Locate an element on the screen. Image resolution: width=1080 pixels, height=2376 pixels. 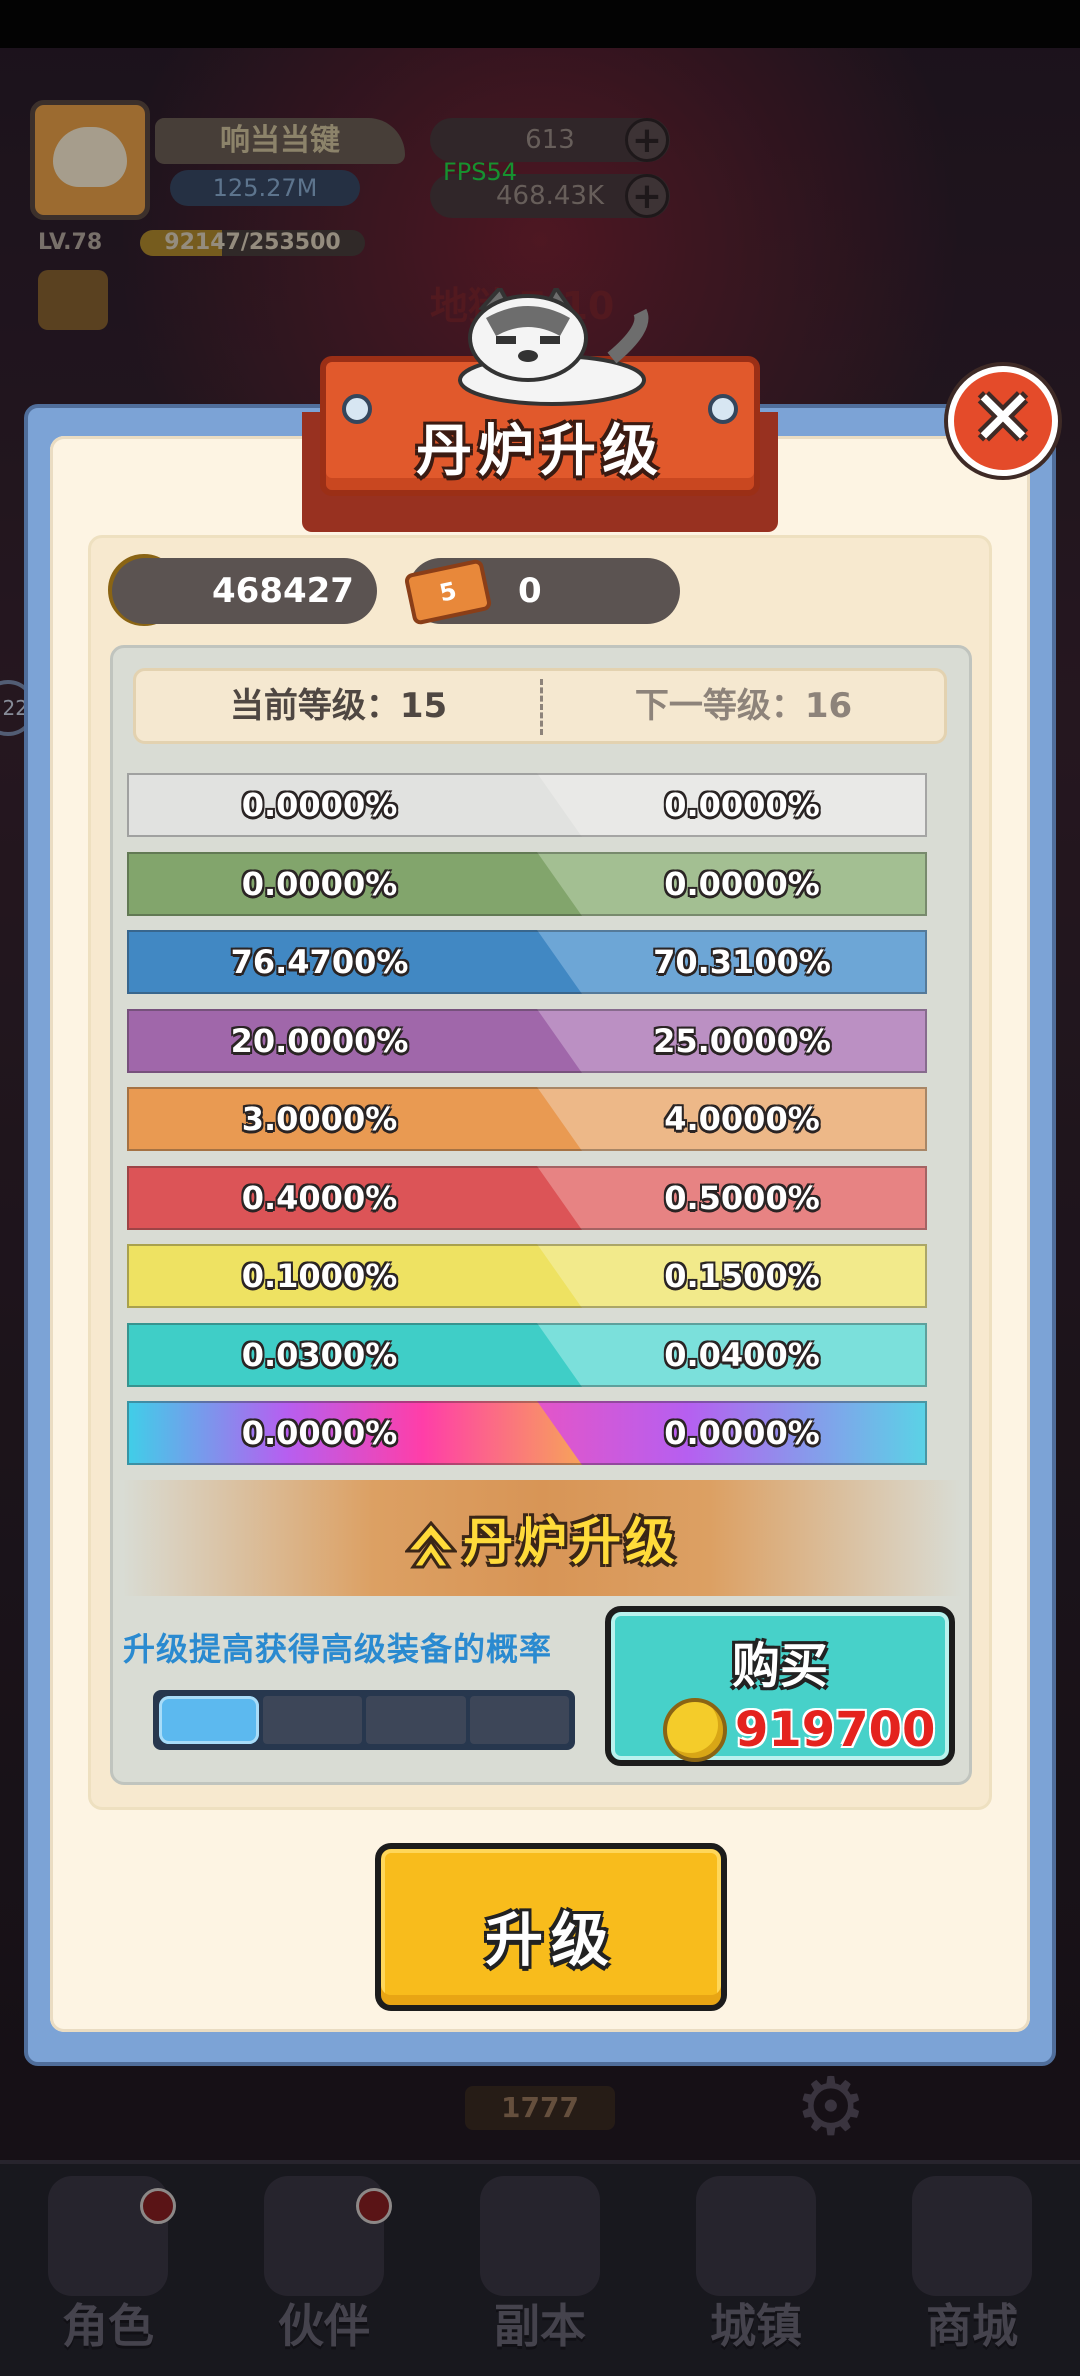
current-level: 当前等级：15 is located at coordinates (338, 706).